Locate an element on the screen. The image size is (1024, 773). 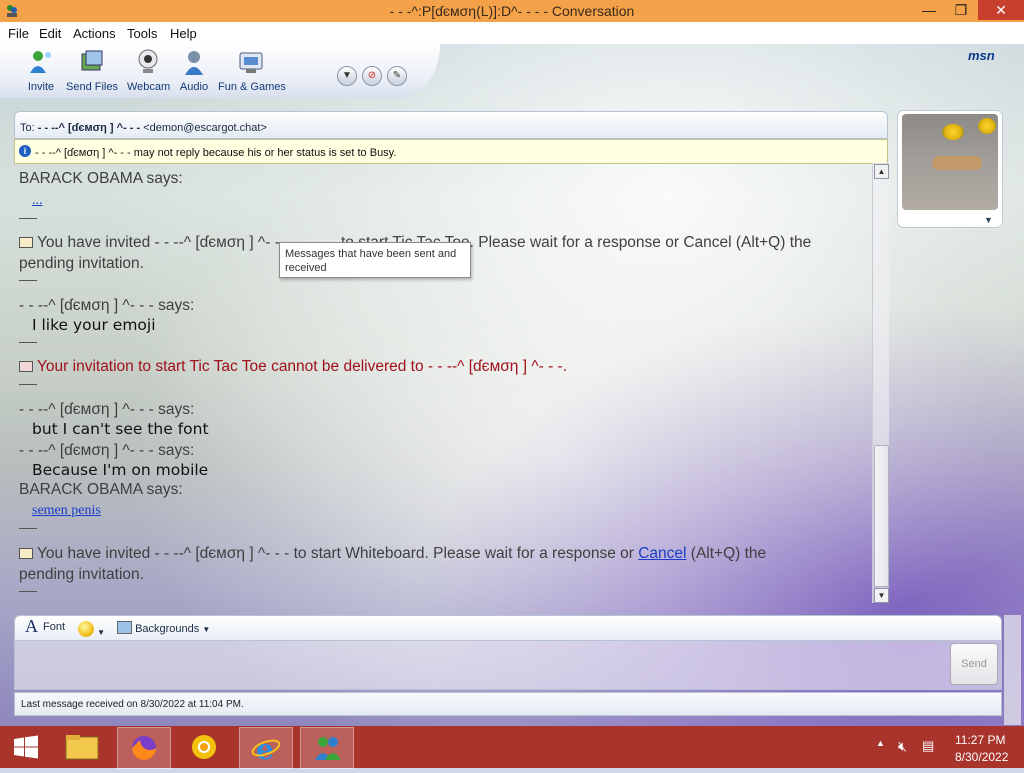
maximize-button: ❐ is located at coordinates (961, 10).